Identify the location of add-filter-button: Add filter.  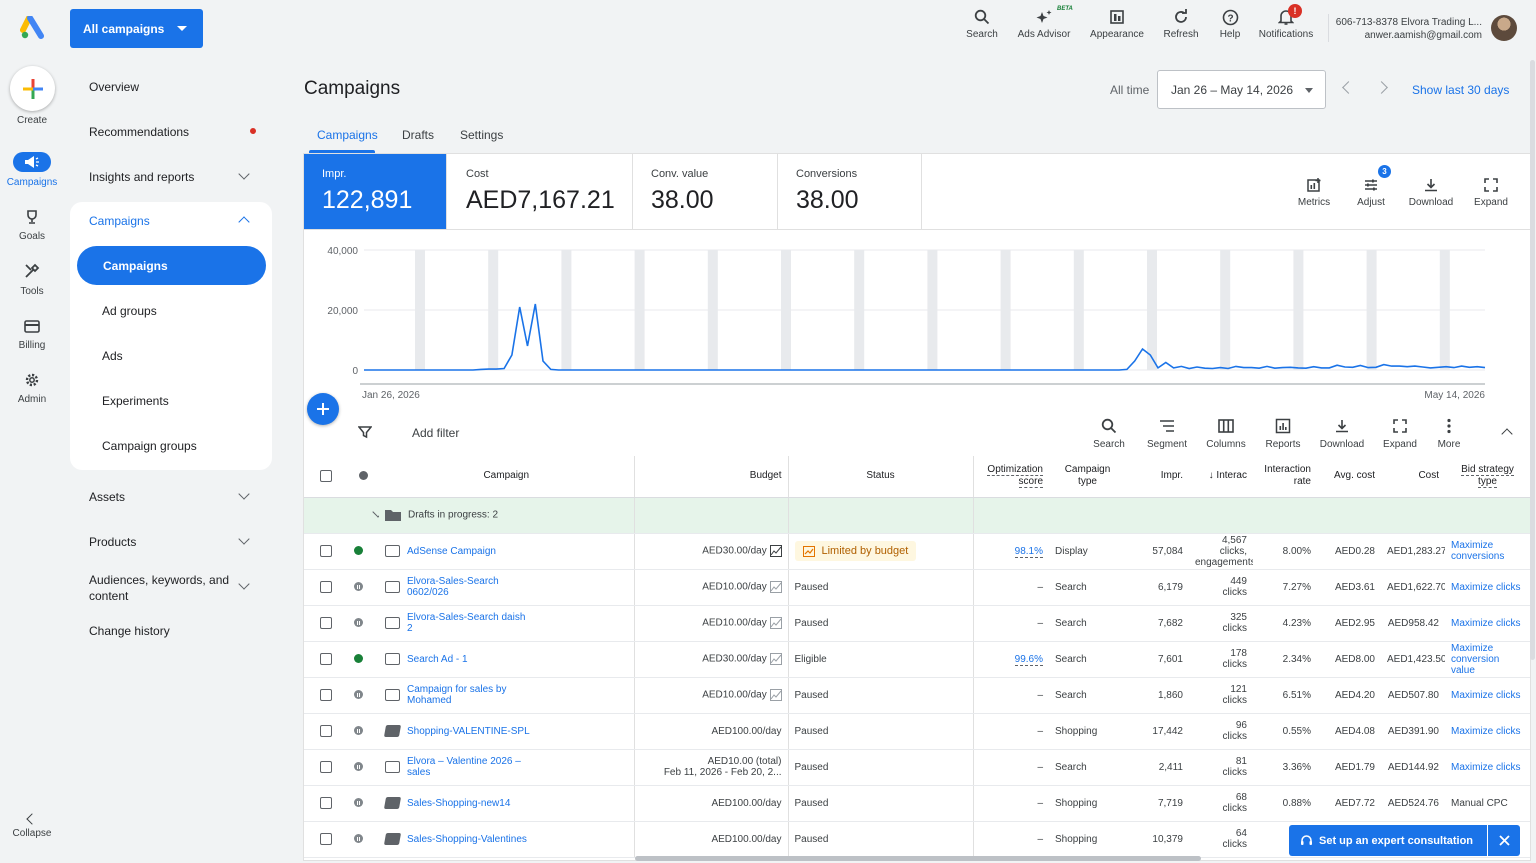
(435, 433).